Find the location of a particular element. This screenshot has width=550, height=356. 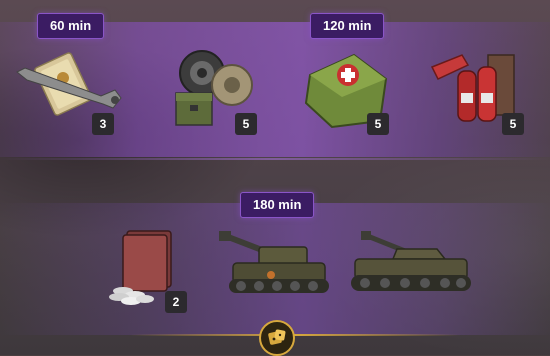

badge-60-min: 60 min is located at coordinates (71, 26).